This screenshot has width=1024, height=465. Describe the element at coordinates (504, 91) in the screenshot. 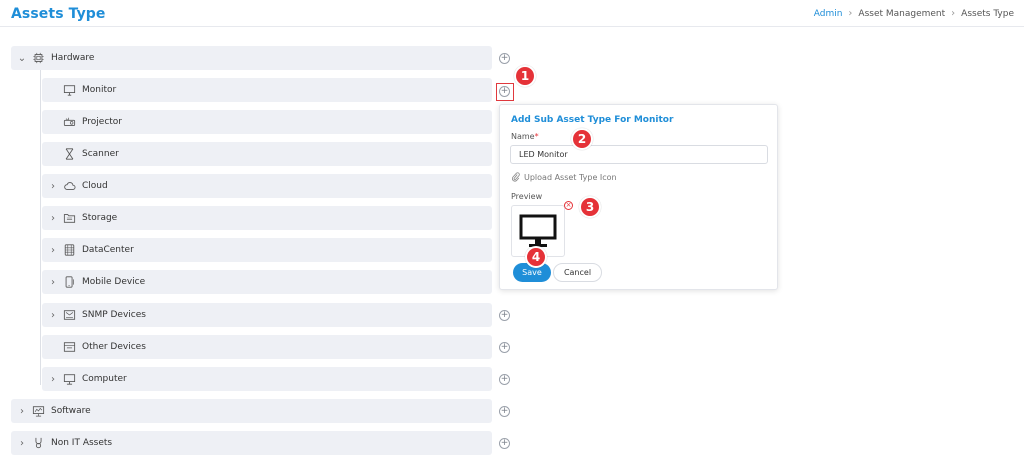

I see `add-monitor-button: +` at that location.